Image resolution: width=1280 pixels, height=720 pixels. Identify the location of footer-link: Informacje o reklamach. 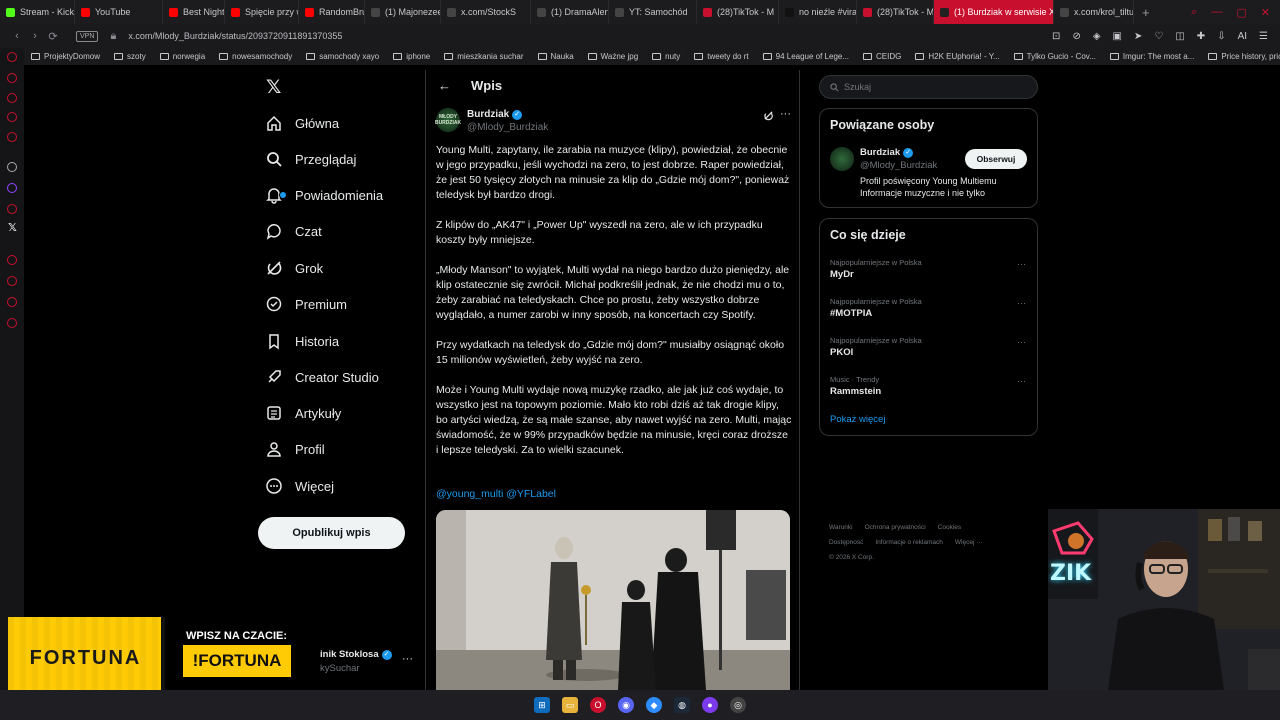
(909, 542).